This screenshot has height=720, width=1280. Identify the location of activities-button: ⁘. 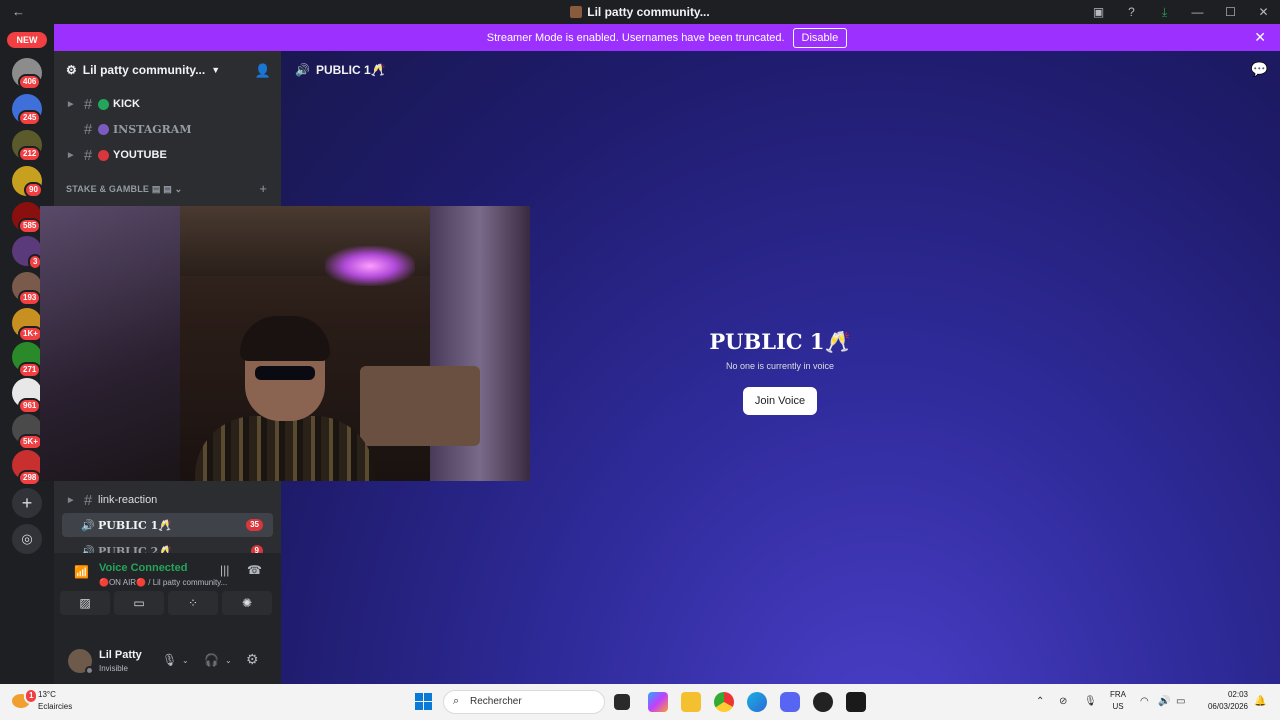
(193, 603).